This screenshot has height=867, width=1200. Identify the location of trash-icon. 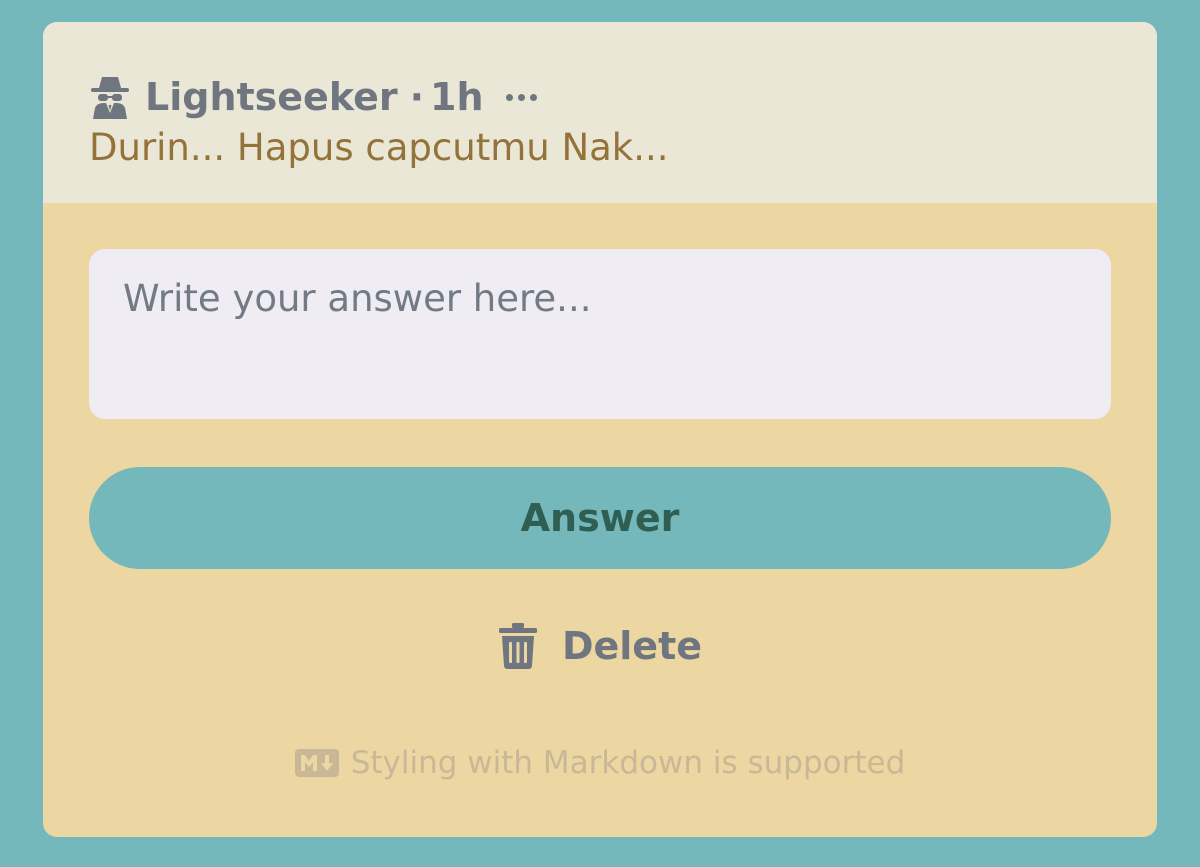
(518, 646).